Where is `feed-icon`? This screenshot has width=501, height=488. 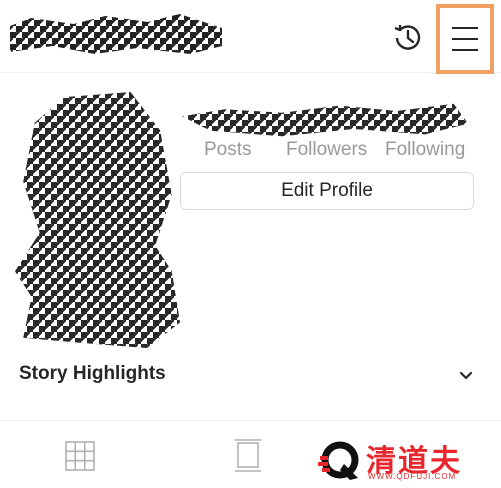 feed-icon is located at coordinates (248, 455).